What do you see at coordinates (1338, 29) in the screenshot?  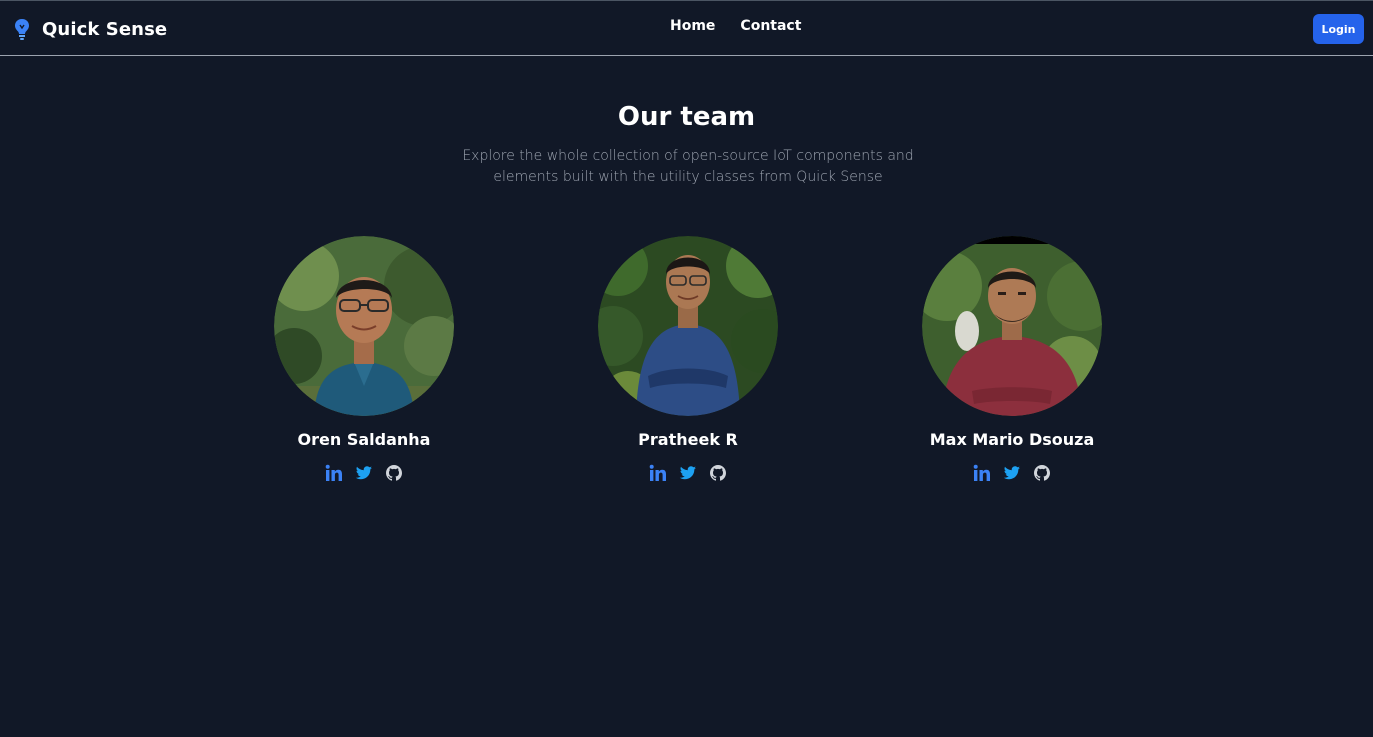 I see `login-button: Login` at bounding box center [1338, 29].